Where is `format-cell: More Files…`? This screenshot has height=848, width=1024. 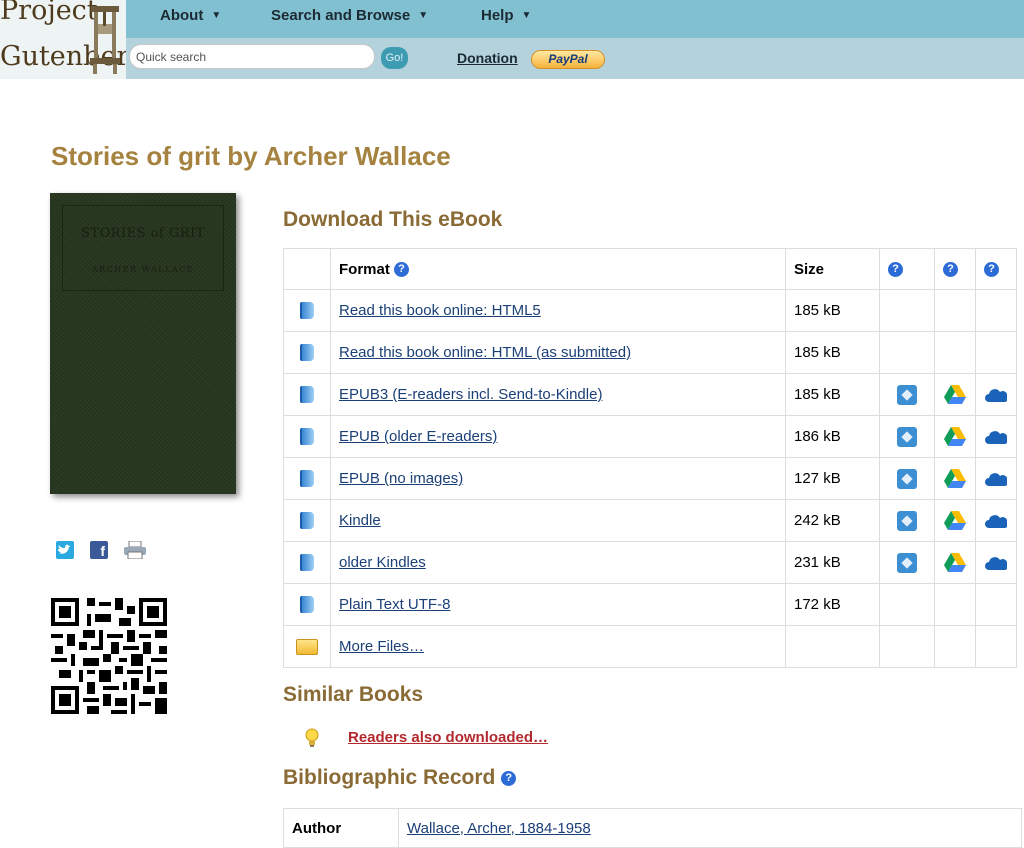 format-cell: More Files… is located at coordinates (558, 646).